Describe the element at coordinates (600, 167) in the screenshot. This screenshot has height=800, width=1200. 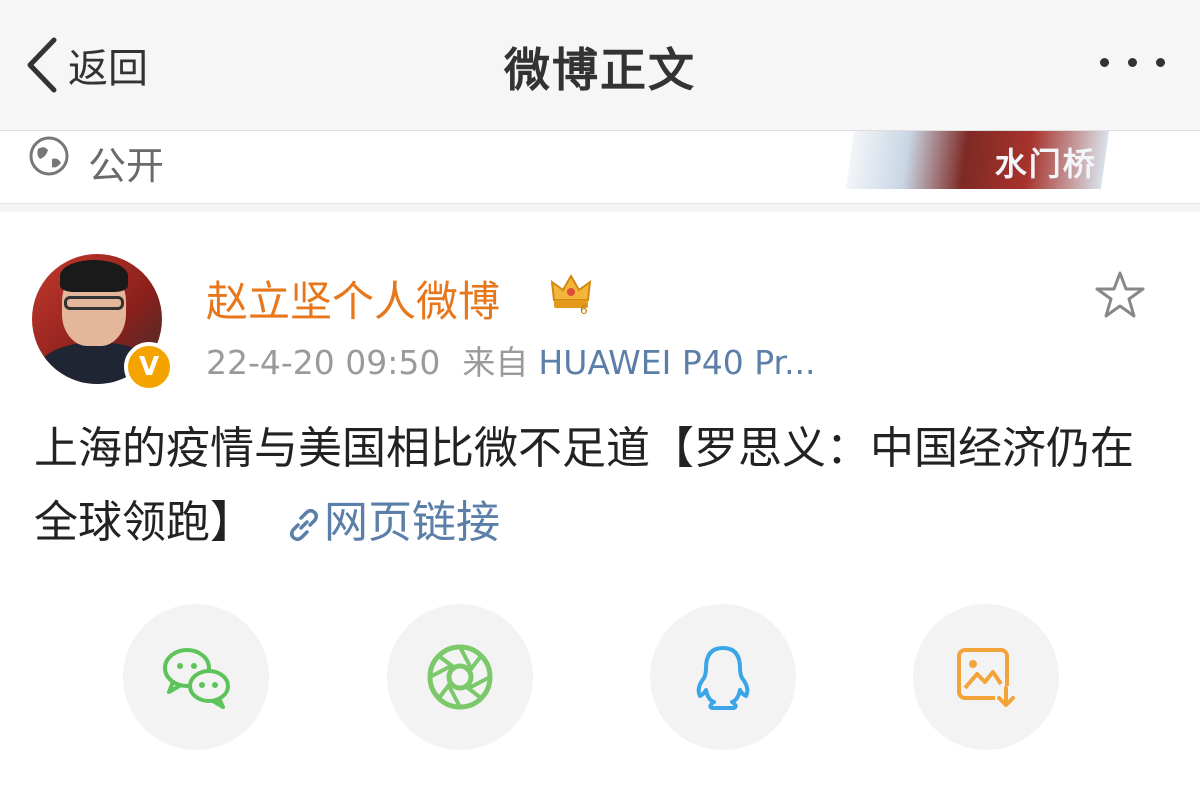
I see `previous-post-footer: 公开 水门桥` at that location.